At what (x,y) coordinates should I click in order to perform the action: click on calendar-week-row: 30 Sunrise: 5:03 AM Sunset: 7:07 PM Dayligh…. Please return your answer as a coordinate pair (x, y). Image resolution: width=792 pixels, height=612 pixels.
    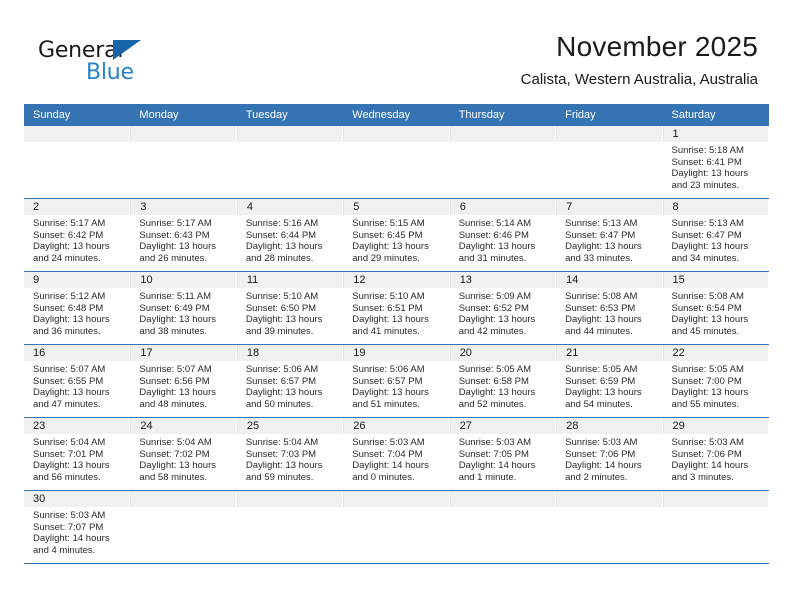
    Looking at the image, I should click on (396, 527).